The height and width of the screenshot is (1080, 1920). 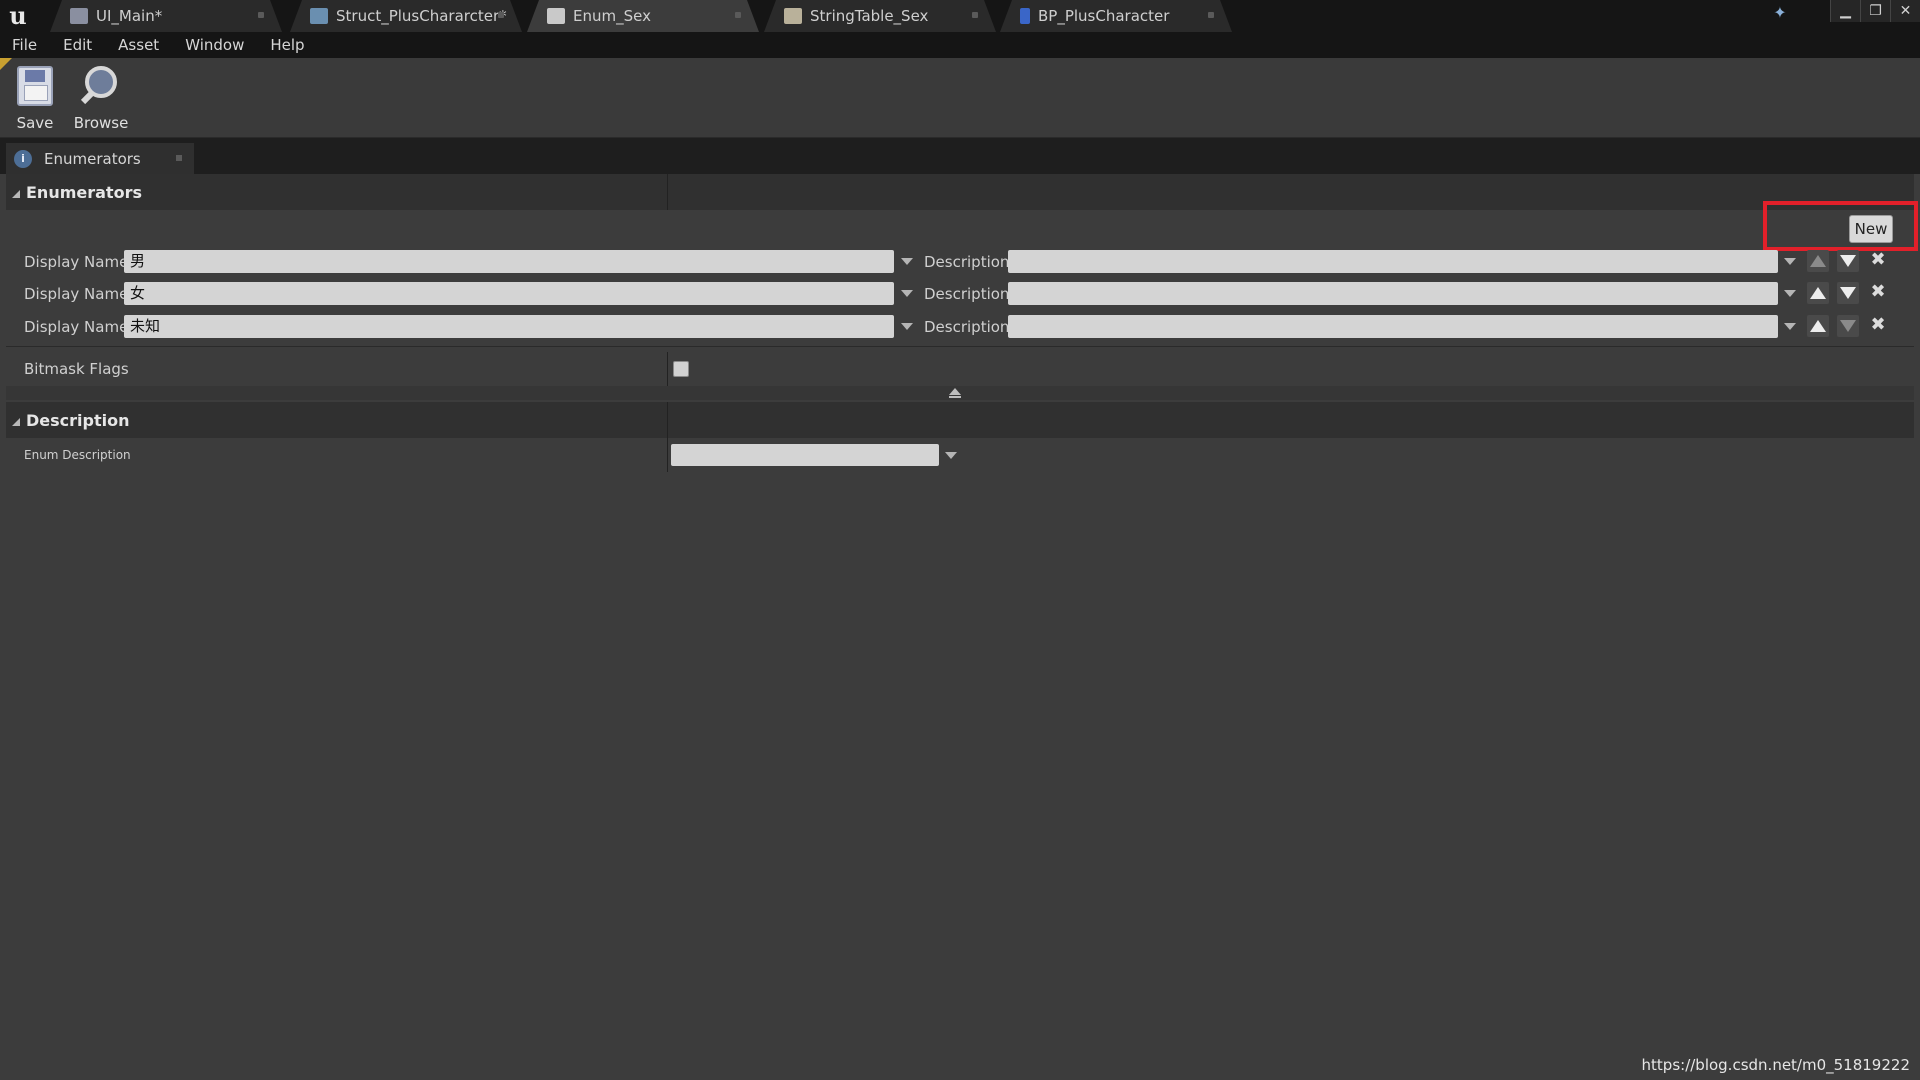 I want to click on bitmask-flags-label: Bitmask Flags, so click(x=76, y=369).